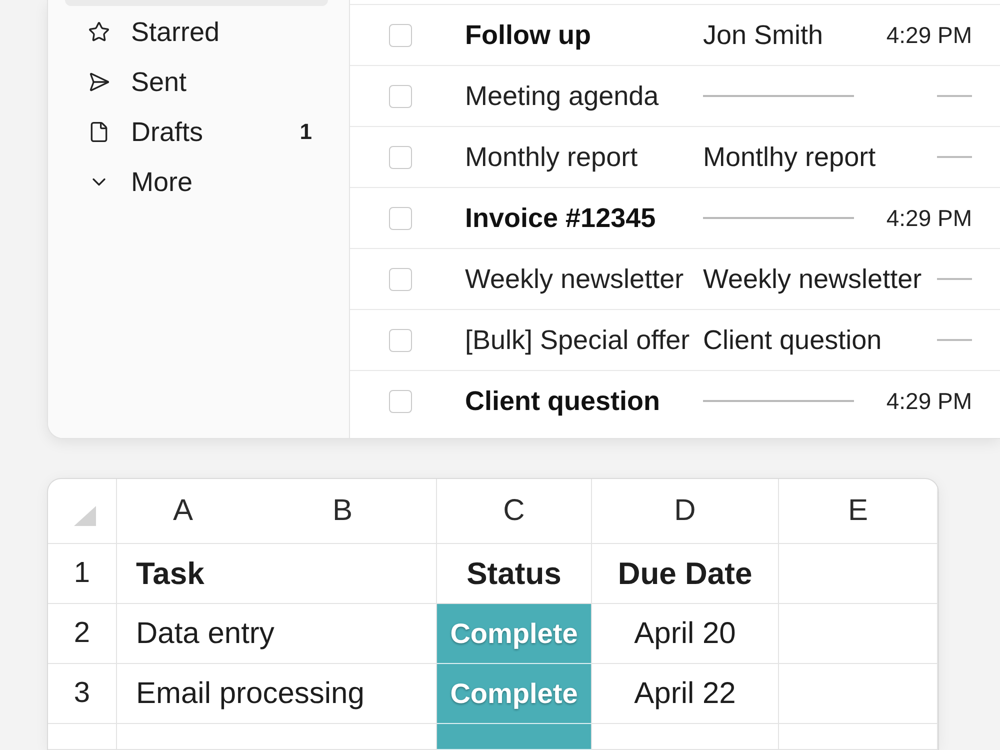 This screenshot has width=1000, height=750. What do you see at coordinates (793, 340) in the screenshot?
I see `sender-name: Client question` at bounding box center [793, 340].